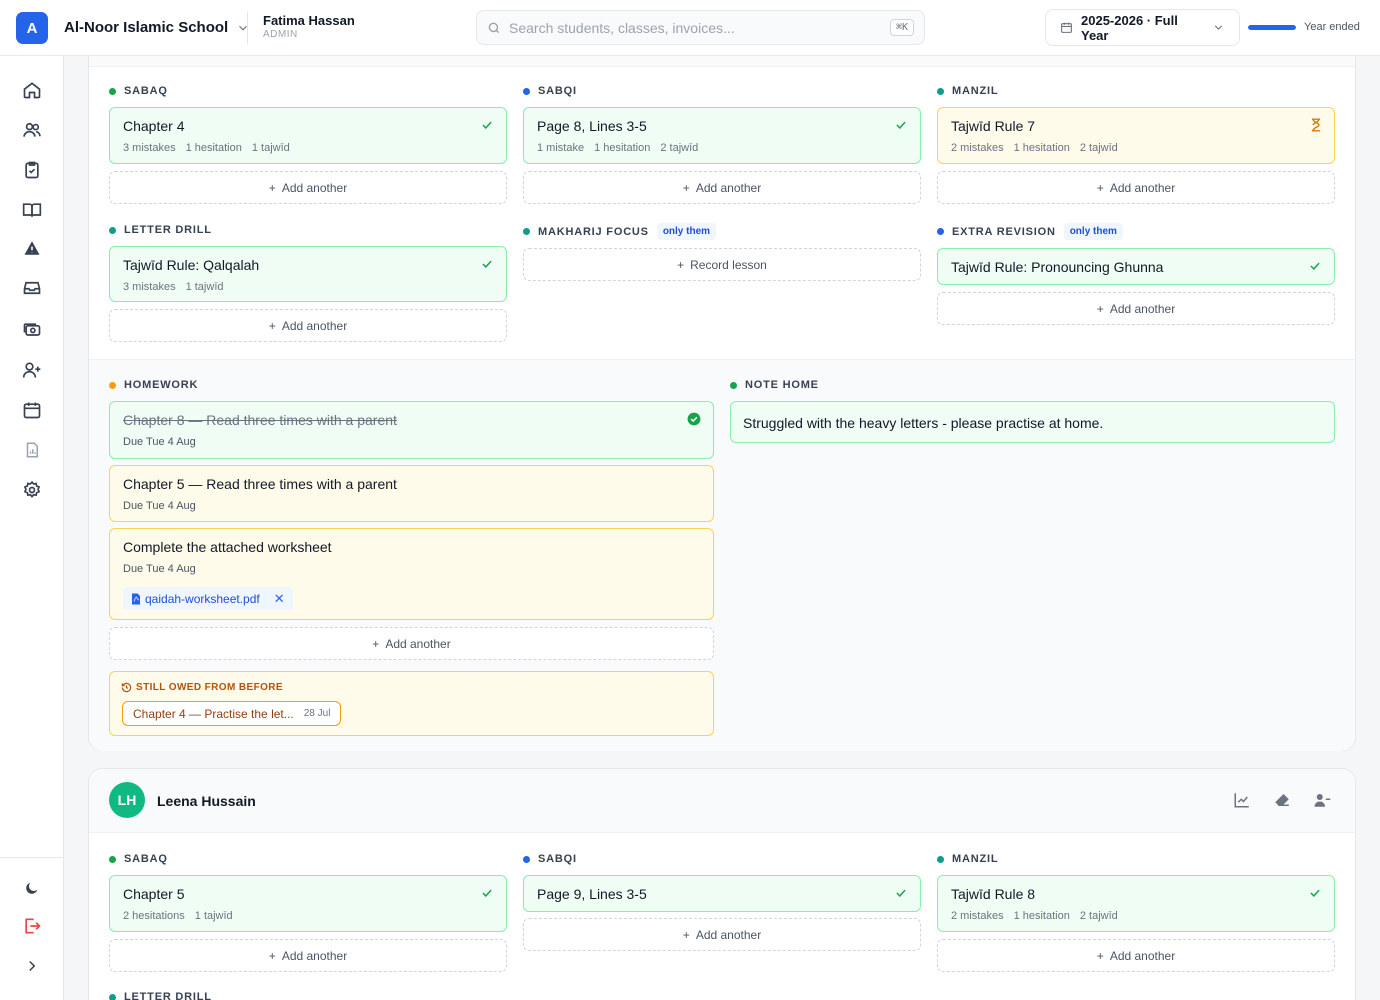 The width and height of the screenshot is (1380, 1000). I want to click on attachment-chip: qaidah-worksheet.pdf ✕, so click(208, 598).